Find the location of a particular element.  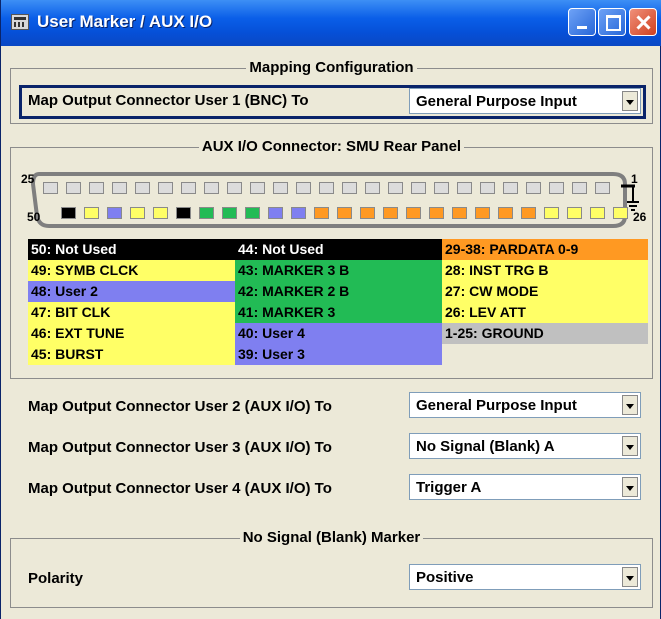

connector-outline is located at coordinates (334, 200).